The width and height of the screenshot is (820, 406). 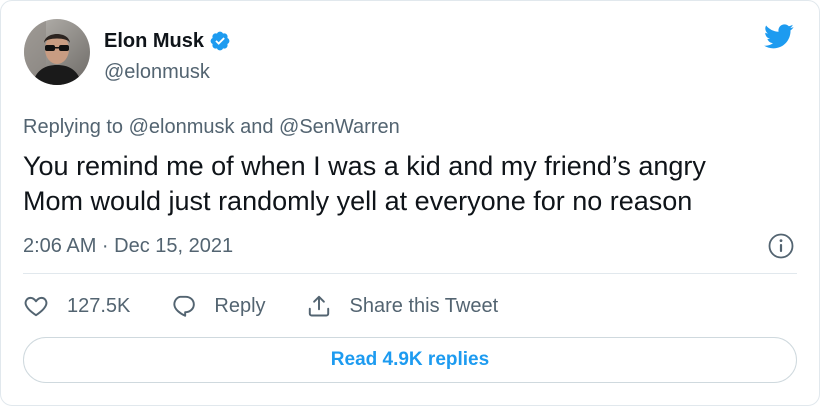 What do you see at coordinates (424, 305) in the screenshot?
I see `share-label: Share this Tweet` at bounding box center [424, 305].